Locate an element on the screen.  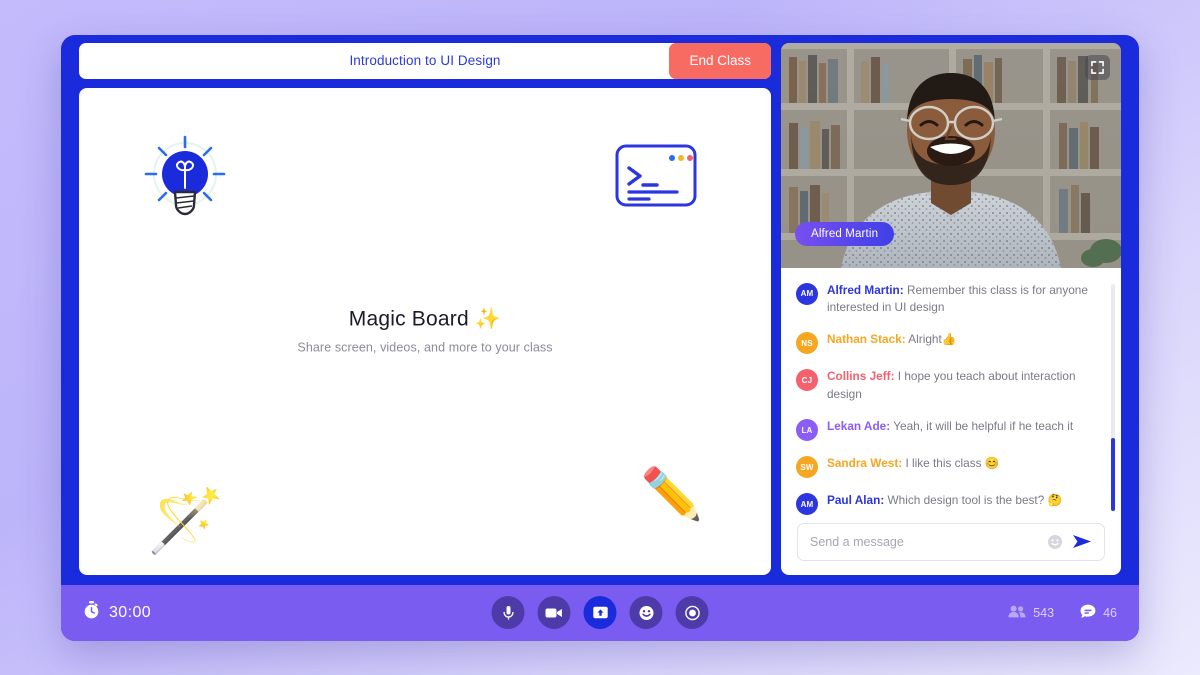
microphone-button is located at coordinates (508, 612).